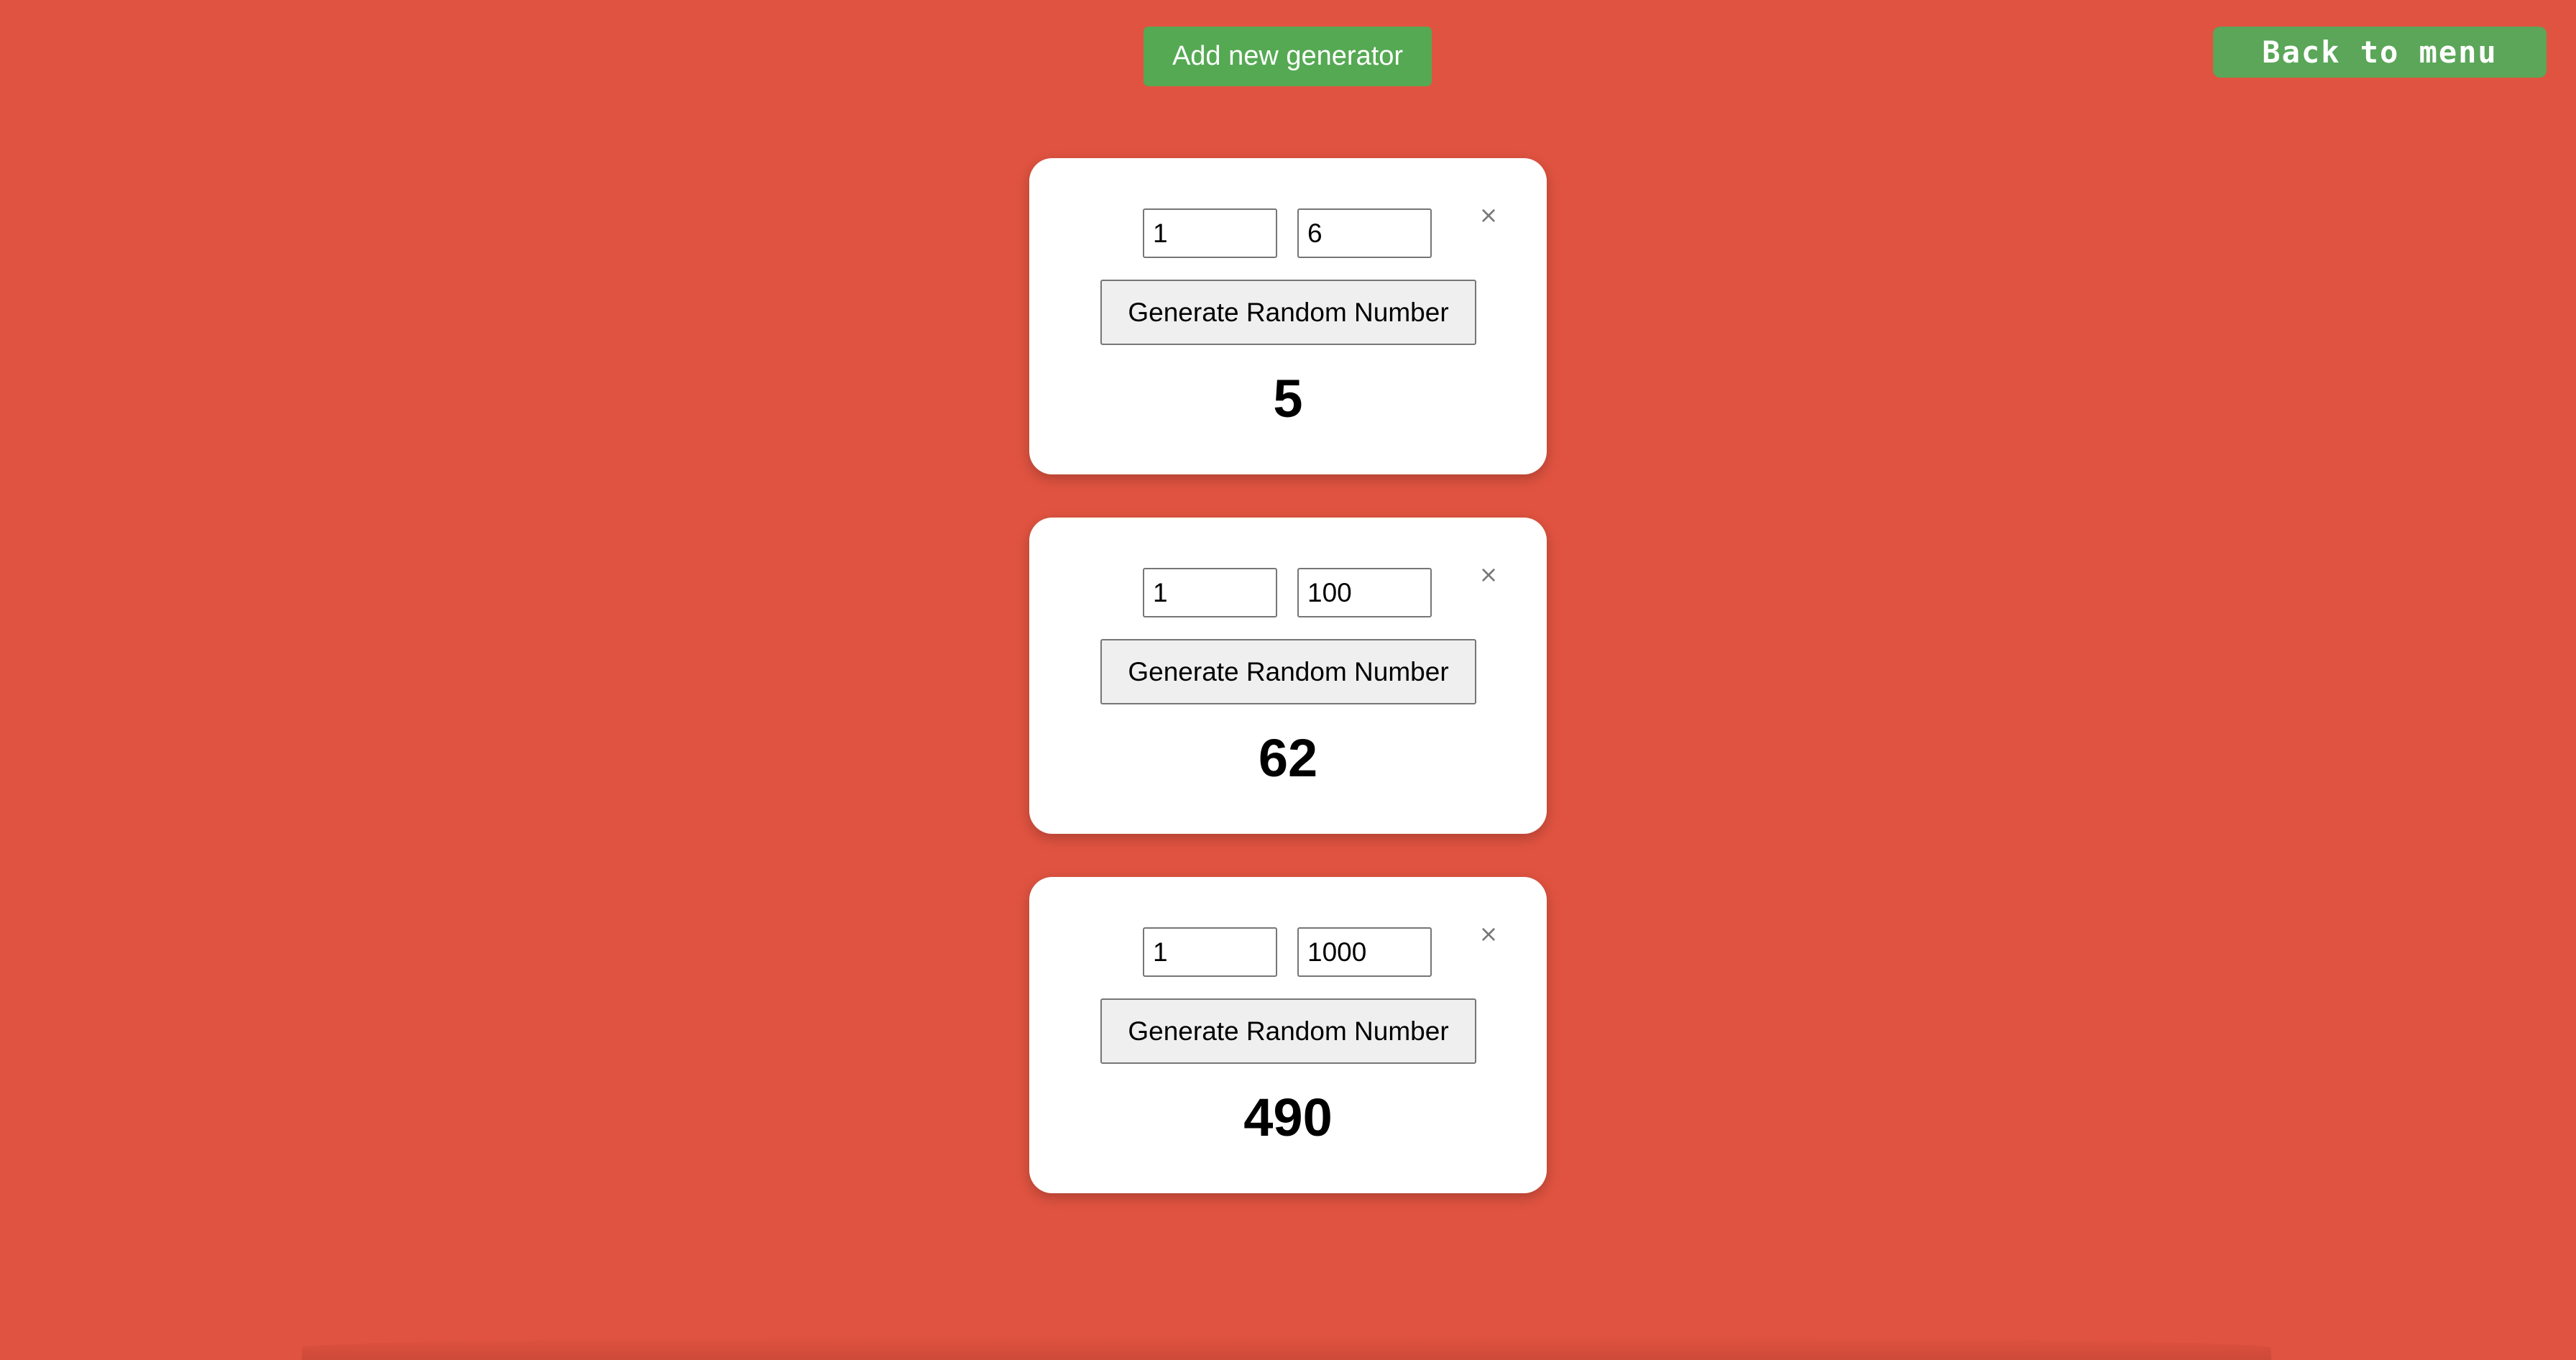  I want to click on bottom-shadow, so click(1286, 1348).